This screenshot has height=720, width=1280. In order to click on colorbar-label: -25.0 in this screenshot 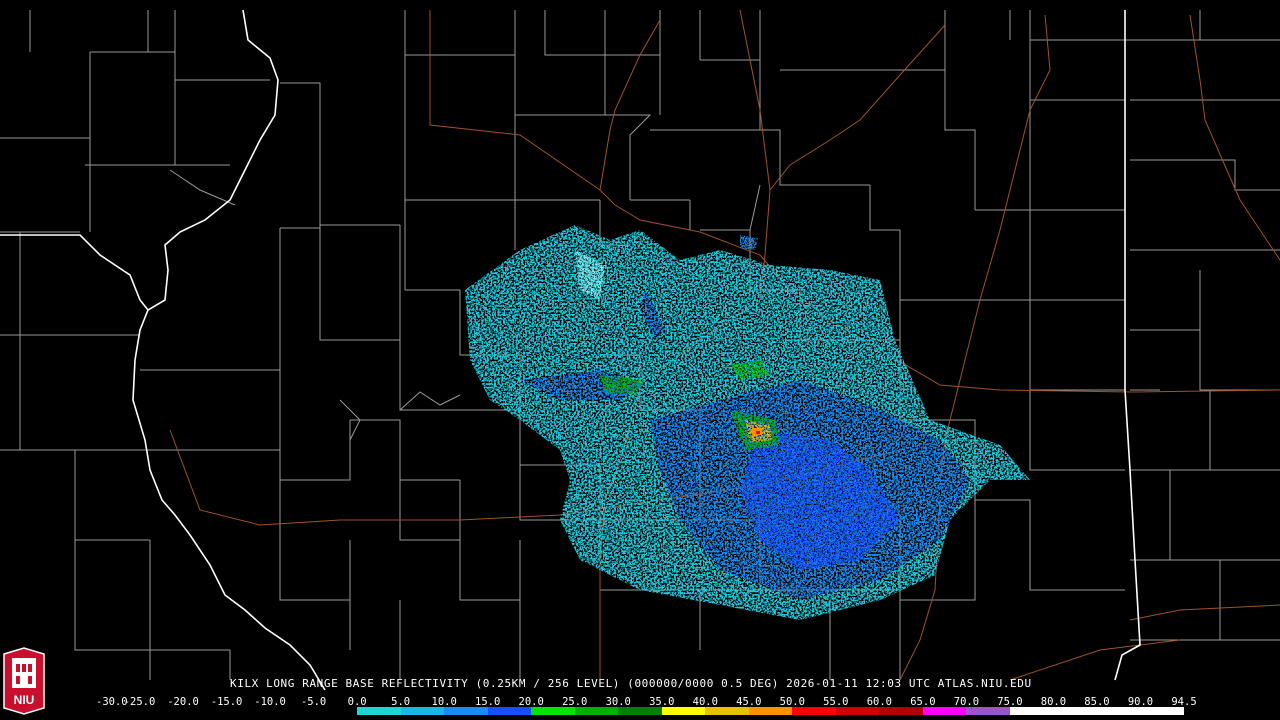, I will do `click(139, 702)`.